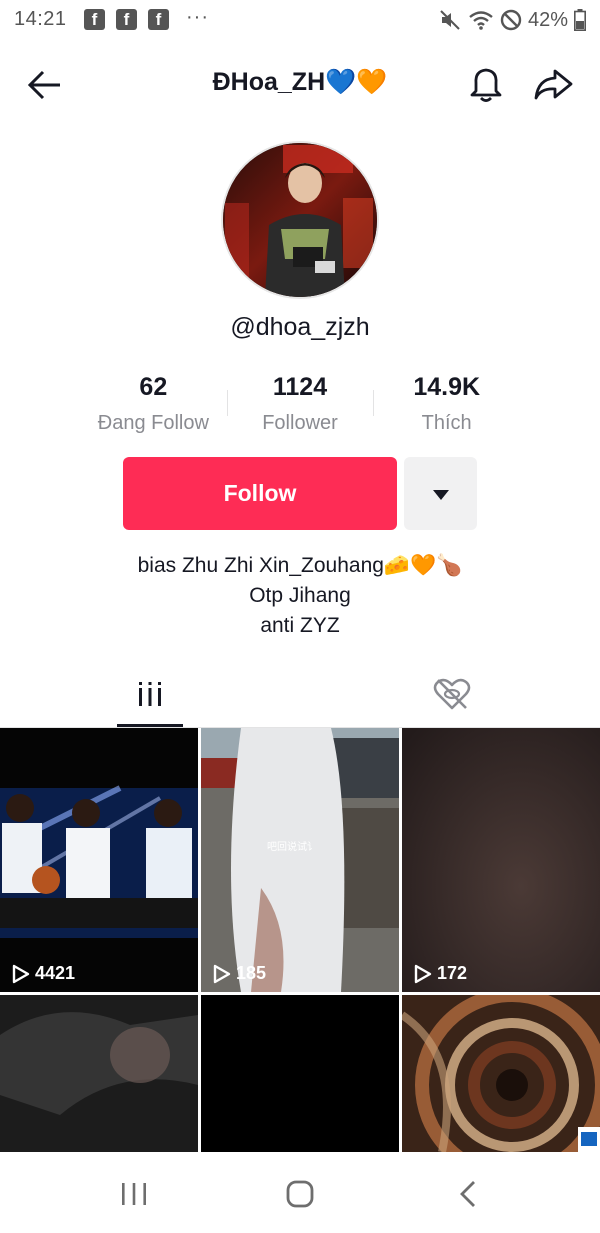 The width and height of the screenshot is (600, 1233). I want to click on bell-icon, so click(486, 85).